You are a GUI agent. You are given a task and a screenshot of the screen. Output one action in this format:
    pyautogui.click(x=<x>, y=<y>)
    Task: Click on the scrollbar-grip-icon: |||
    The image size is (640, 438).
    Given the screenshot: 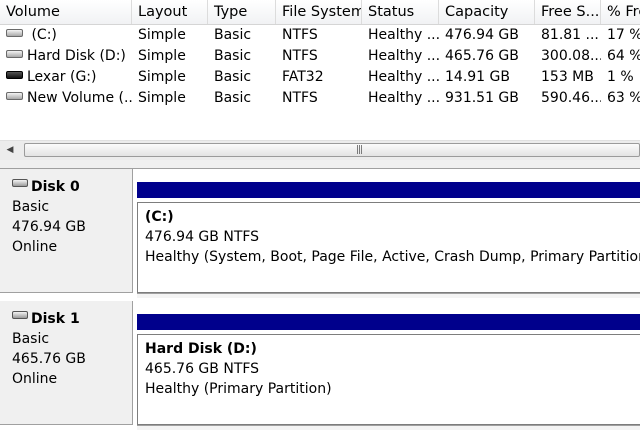 What is the action you would take?
    pyautogui.click(x=359, y=150)
    